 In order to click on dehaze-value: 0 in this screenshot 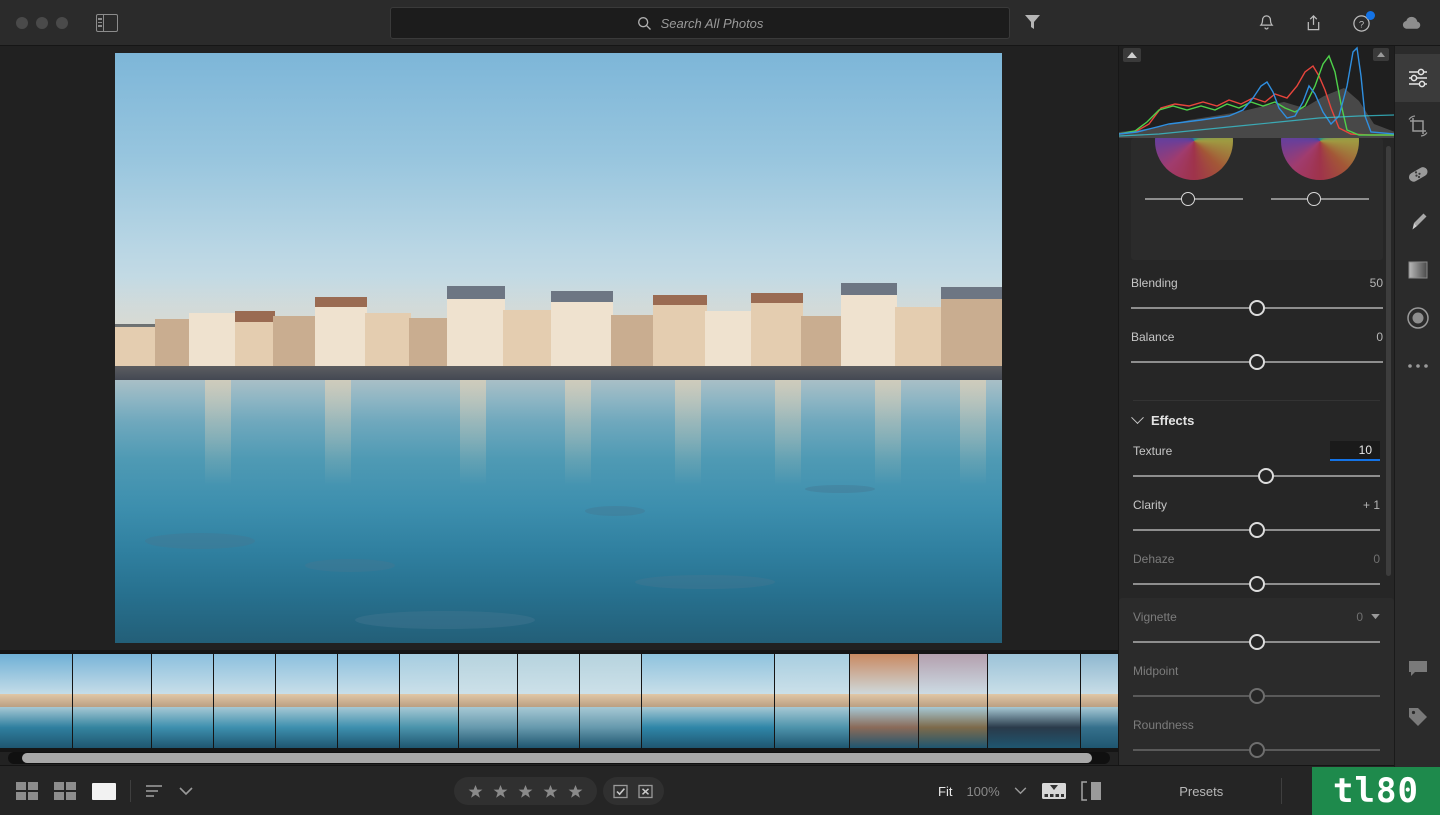, I will do `click(1376, 559)`.